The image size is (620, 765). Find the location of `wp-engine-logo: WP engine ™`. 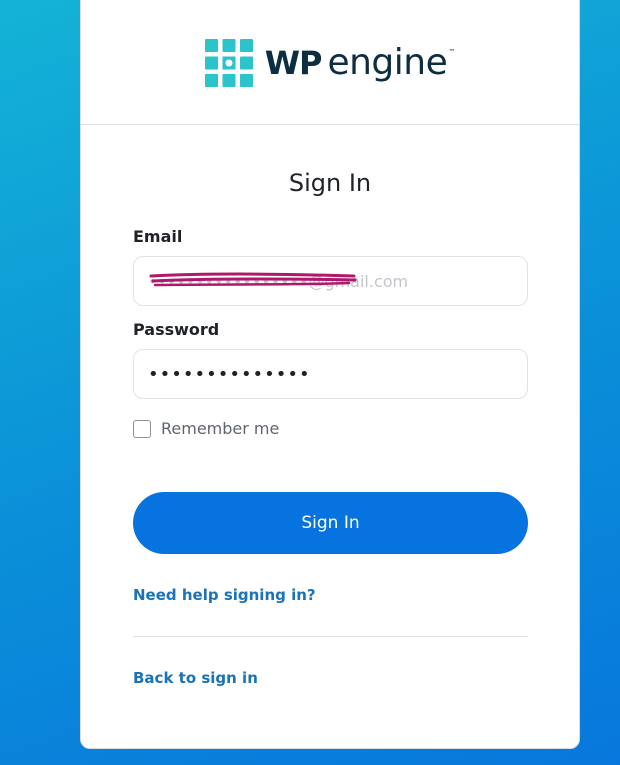

wp-engine-logo: WP engine ™ is located at coordinates (330, 62).